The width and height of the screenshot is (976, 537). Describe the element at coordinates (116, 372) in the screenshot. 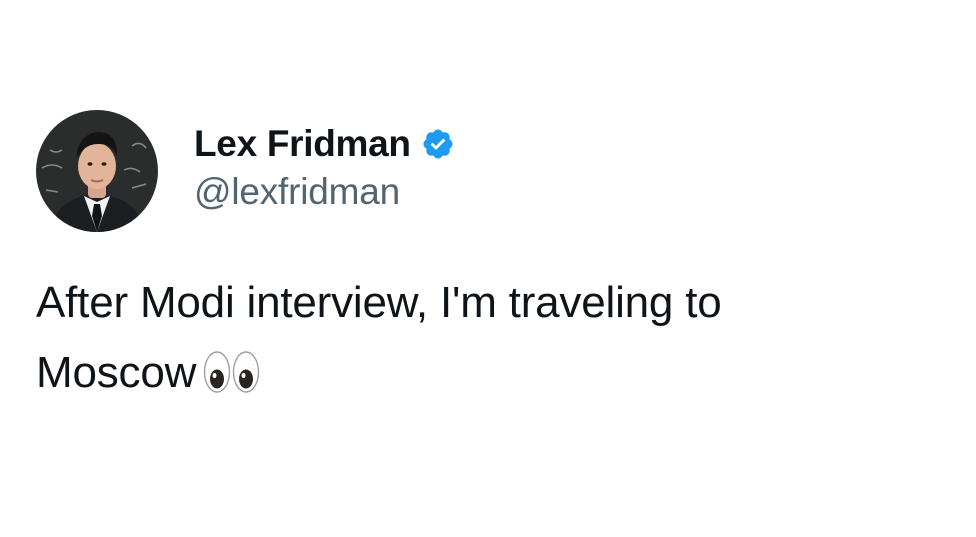

I see `tweet-text-line-2-words: Moscow` at that location.